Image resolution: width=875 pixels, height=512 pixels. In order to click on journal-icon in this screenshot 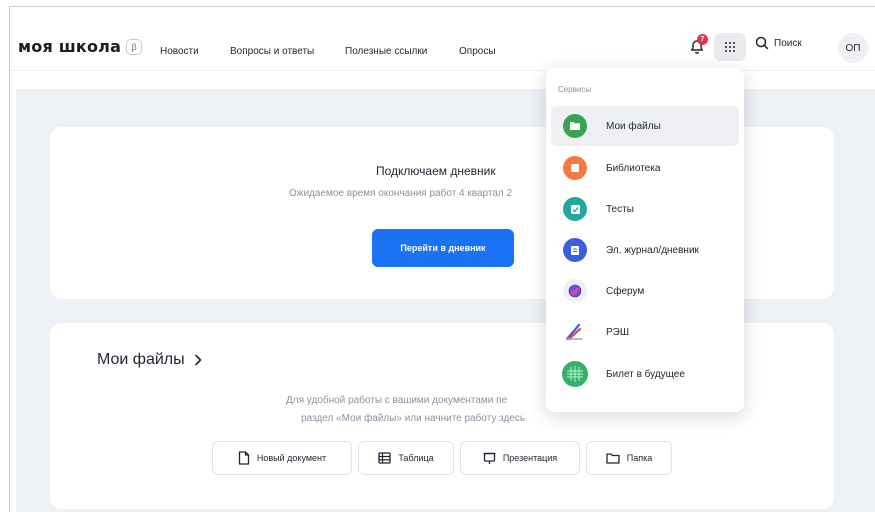, I will do `click(575, 250)`.